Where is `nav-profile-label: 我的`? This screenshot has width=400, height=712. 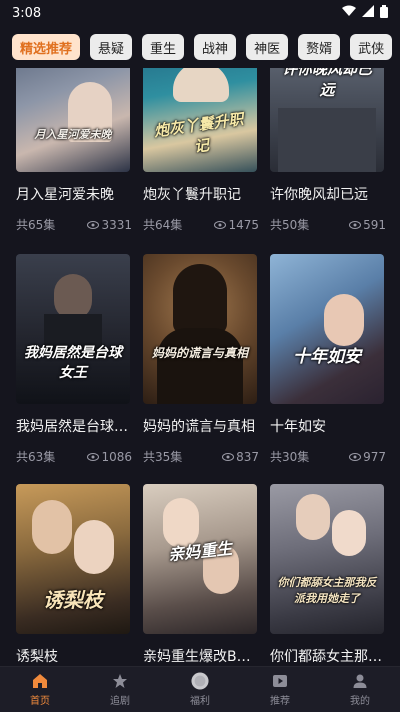
nav-profile-label: 我的 is located at coordinates (360, 701).